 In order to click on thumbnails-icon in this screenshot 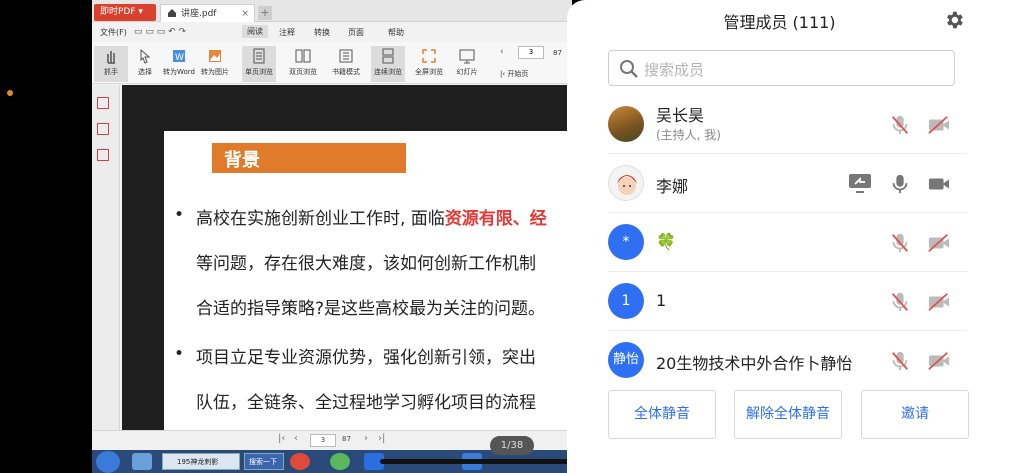, I will do `click(103, 103)`.